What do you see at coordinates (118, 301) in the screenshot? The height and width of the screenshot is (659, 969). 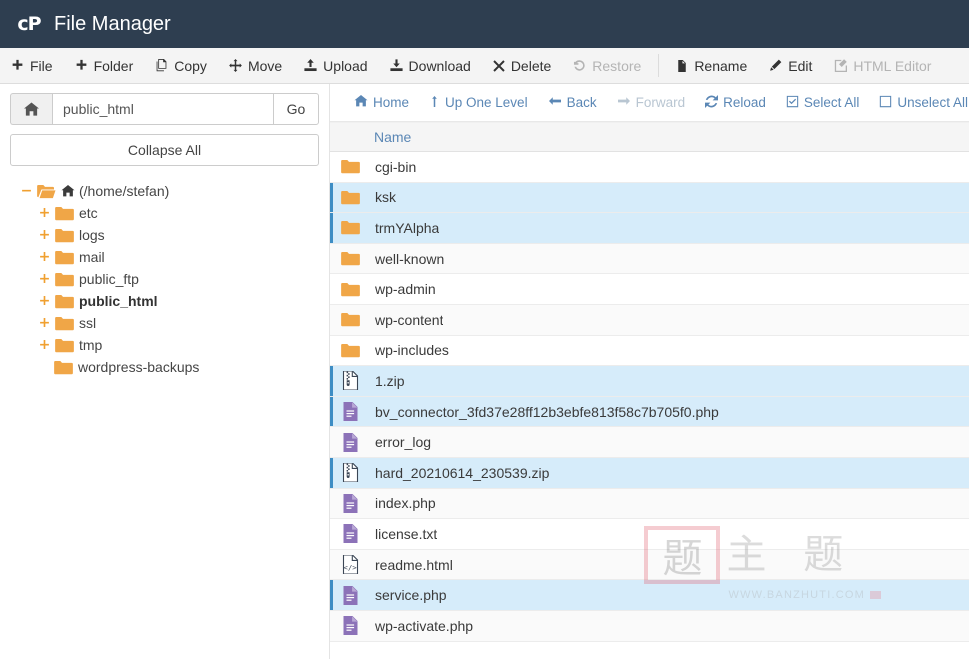 I see `tree-node-label: public_html` at bounding box center [118, 301].